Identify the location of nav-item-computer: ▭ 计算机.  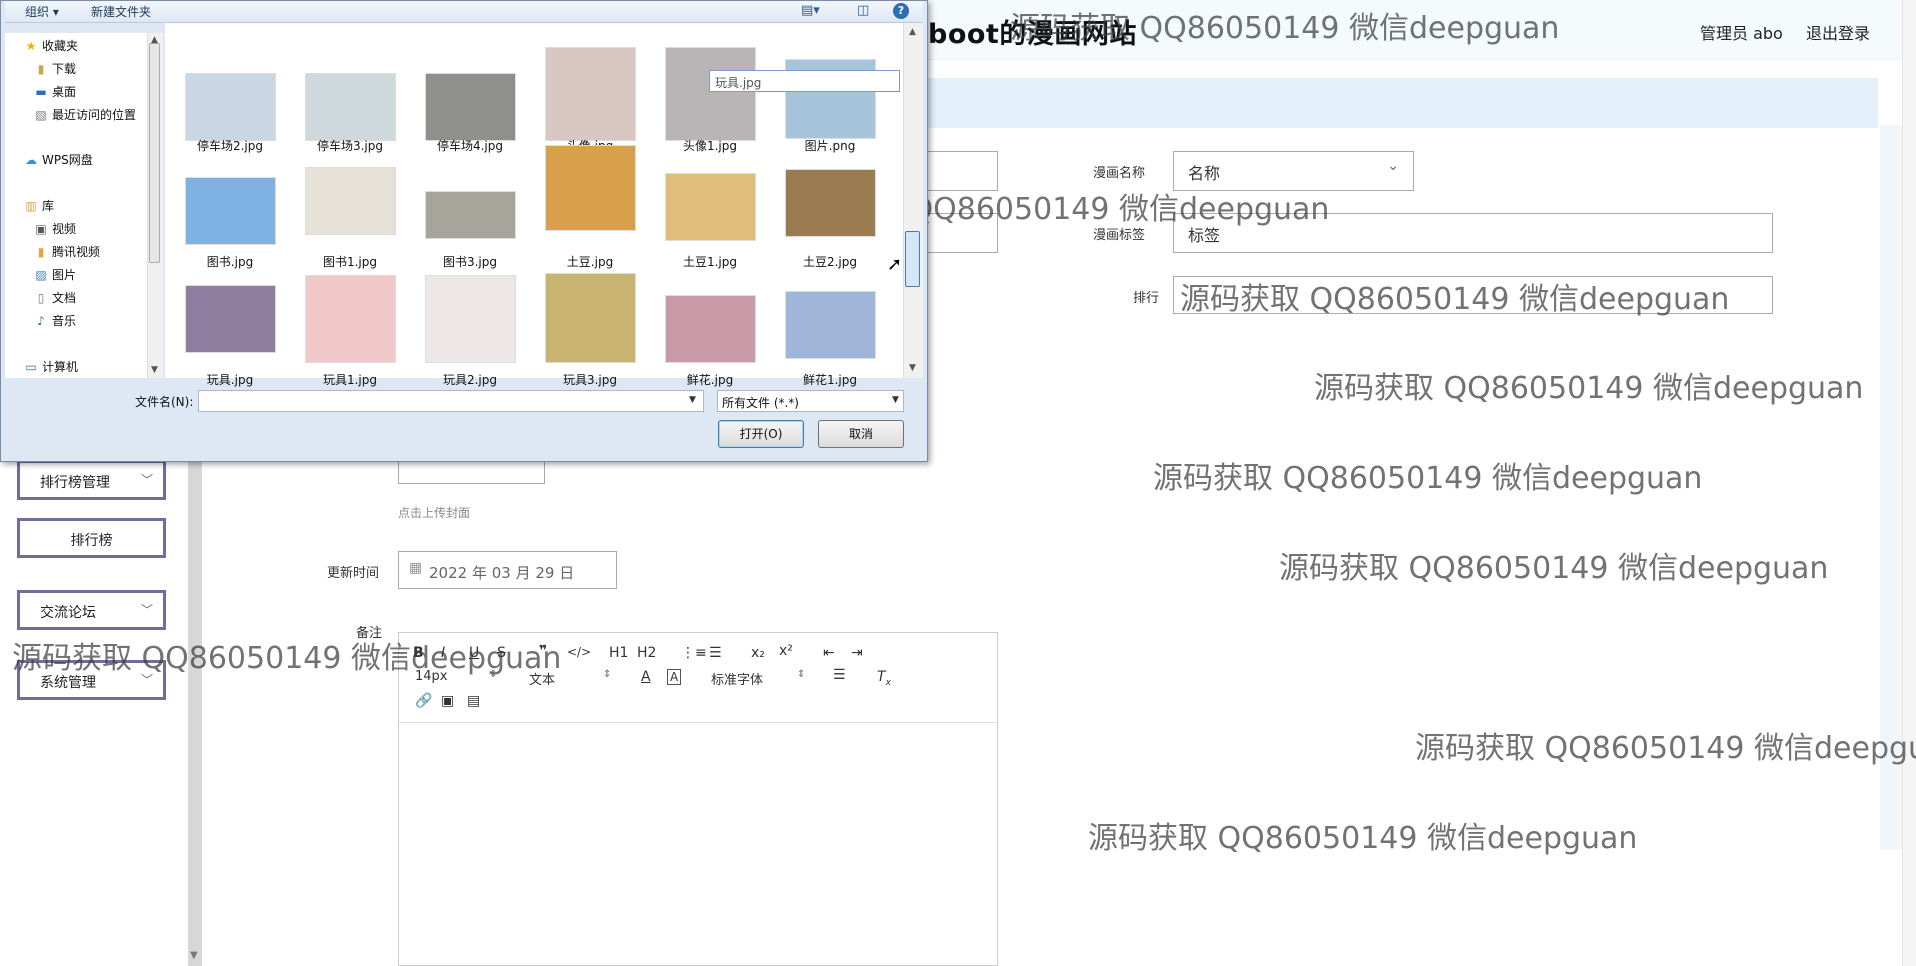
(50, 366).